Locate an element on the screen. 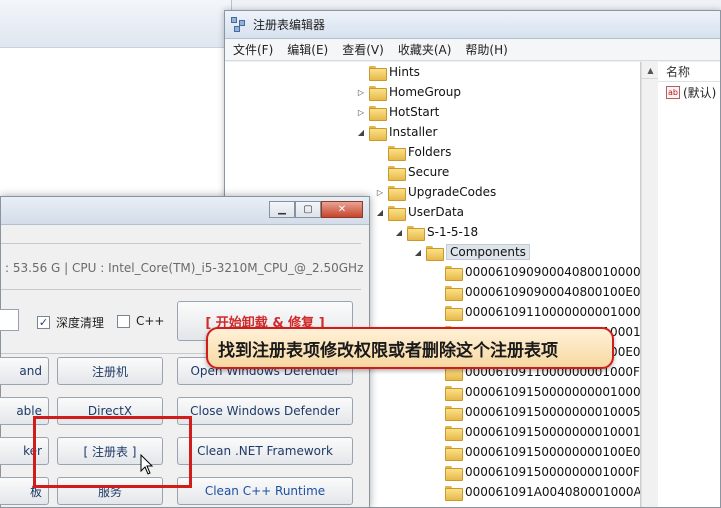 The height and width of the screenshot is (508, 721). maximize-icon: ▢ is located at coordinates (308, 209).